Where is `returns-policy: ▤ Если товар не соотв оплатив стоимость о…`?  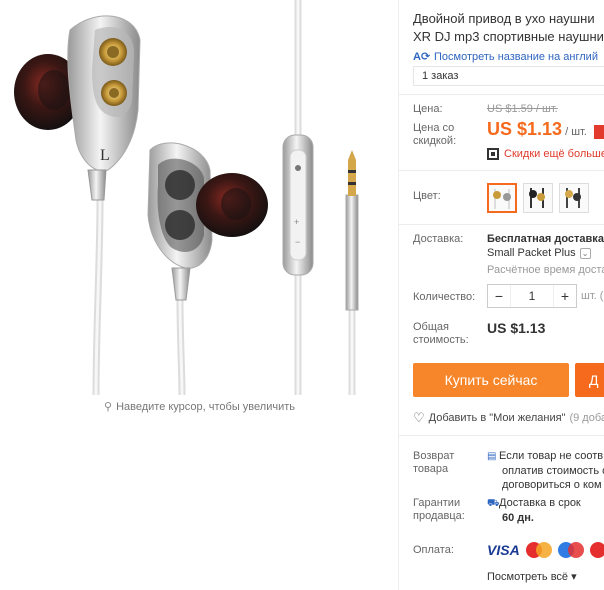
returns-policy: ▤ Если товар не соотв оплатив стоимость о… is located at coordinates (545, 470).